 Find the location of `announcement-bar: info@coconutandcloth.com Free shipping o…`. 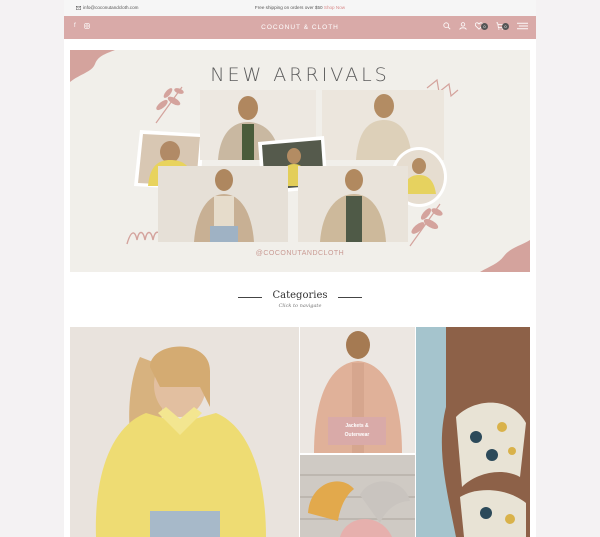

announcement-bar: info@coconutandcloth.com Free shipping o… is located at coordinates (300, 8).